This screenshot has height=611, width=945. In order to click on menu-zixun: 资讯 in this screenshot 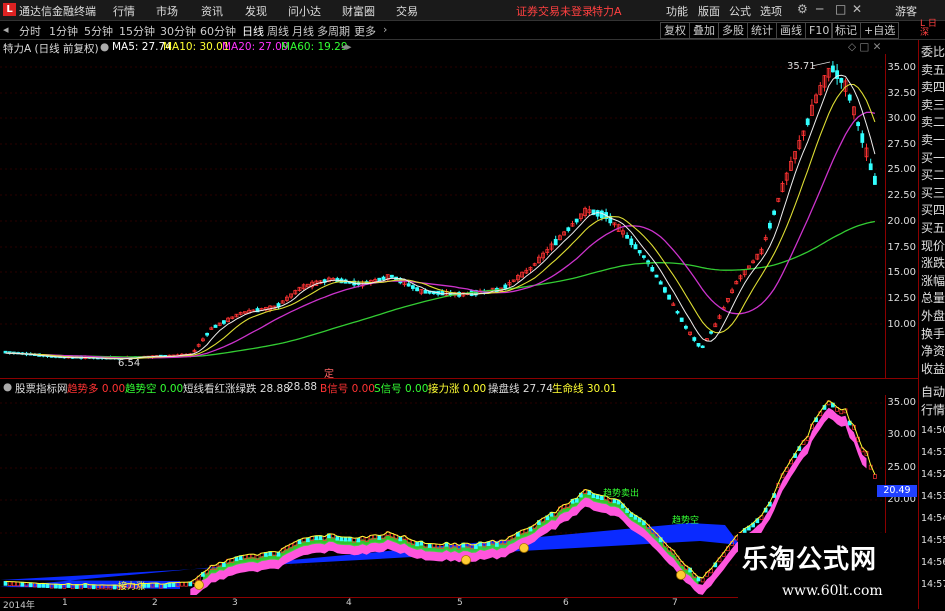, I will do `click(212, 11)`.